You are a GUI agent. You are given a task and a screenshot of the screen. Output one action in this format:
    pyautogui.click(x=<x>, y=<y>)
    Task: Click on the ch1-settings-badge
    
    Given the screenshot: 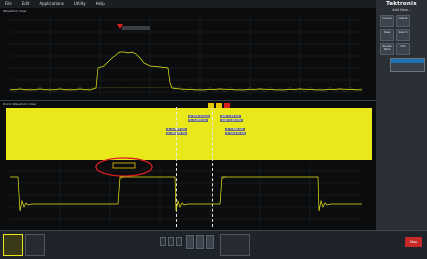 What is the action you would take?
    pyautogui.click(x=35, y=245)
    